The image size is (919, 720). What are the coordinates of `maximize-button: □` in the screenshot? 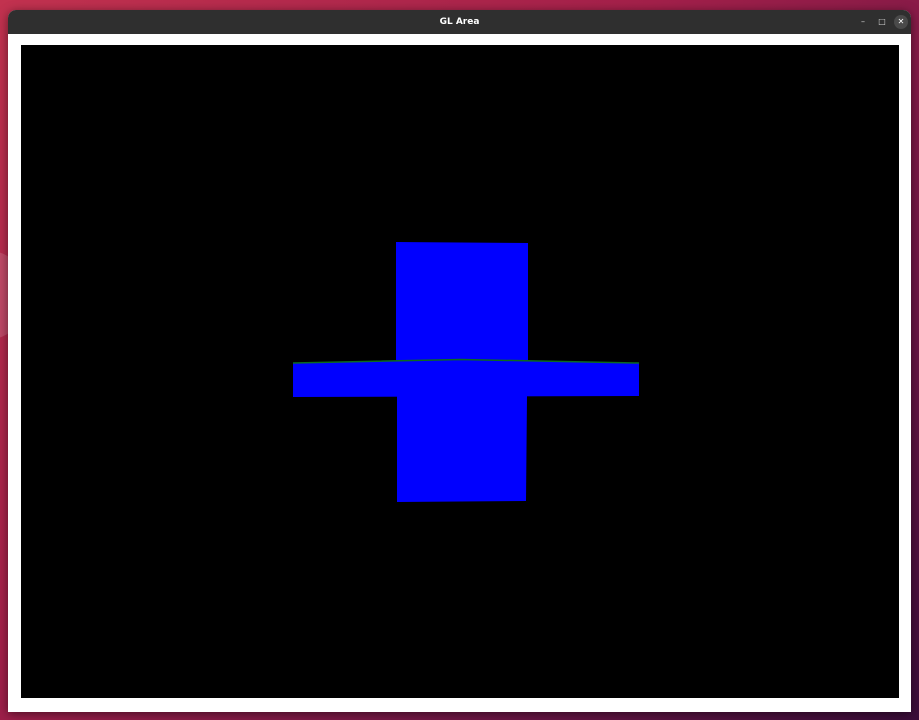 It's located at (882, 22).